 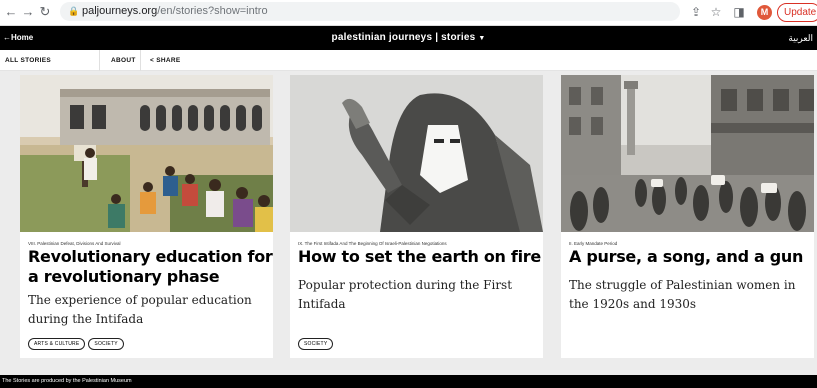 I want to click on reload-icon: ↻, so click(x=45, y=12).